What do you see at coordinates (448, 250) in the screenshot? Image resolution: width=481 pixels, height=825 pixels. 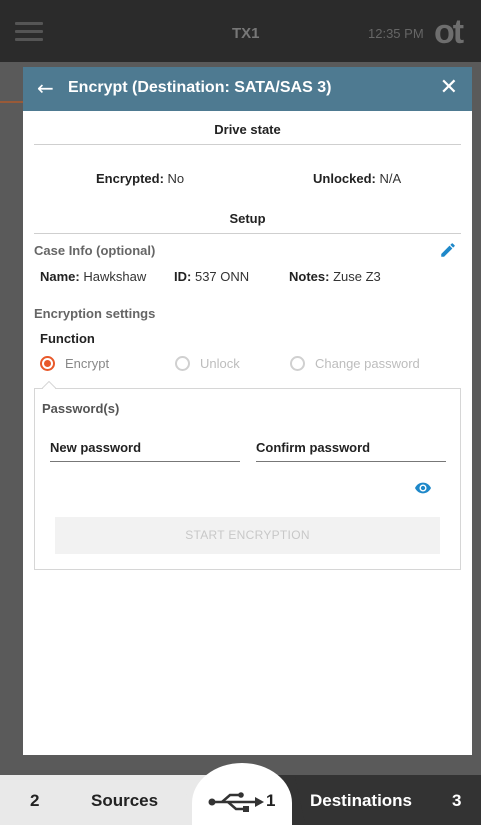 I see `edit-pencil-icon` at bounding box center [448, 250].